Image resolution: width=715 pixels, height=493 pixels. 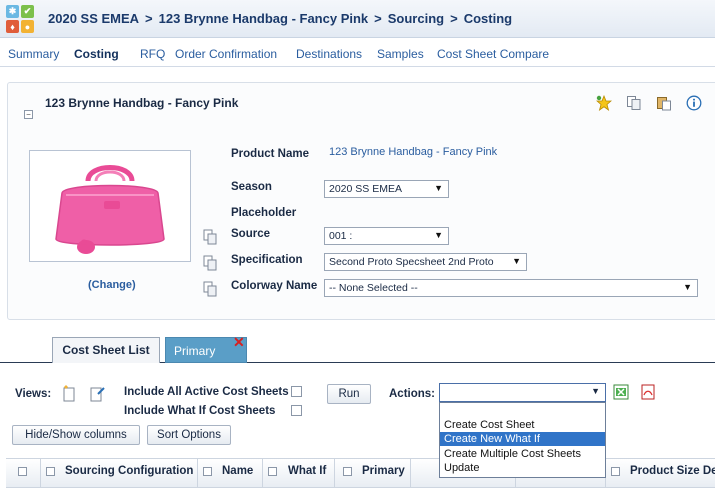 What do you see at coordinates (664, 103) in the screenshot?
I see `paste-icon` at bounding box center [664, 103].